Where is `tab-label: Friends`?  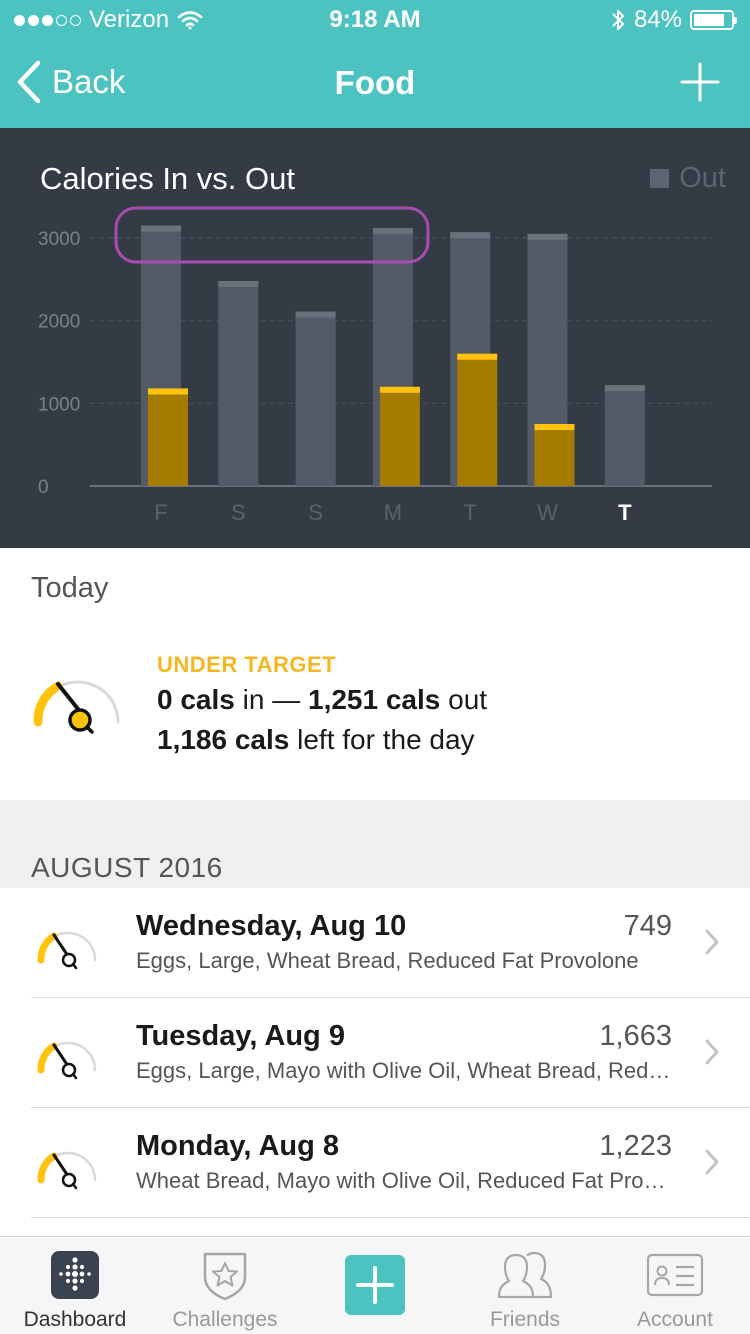
tab-label: Friends is located at coordinates (525, 1319).